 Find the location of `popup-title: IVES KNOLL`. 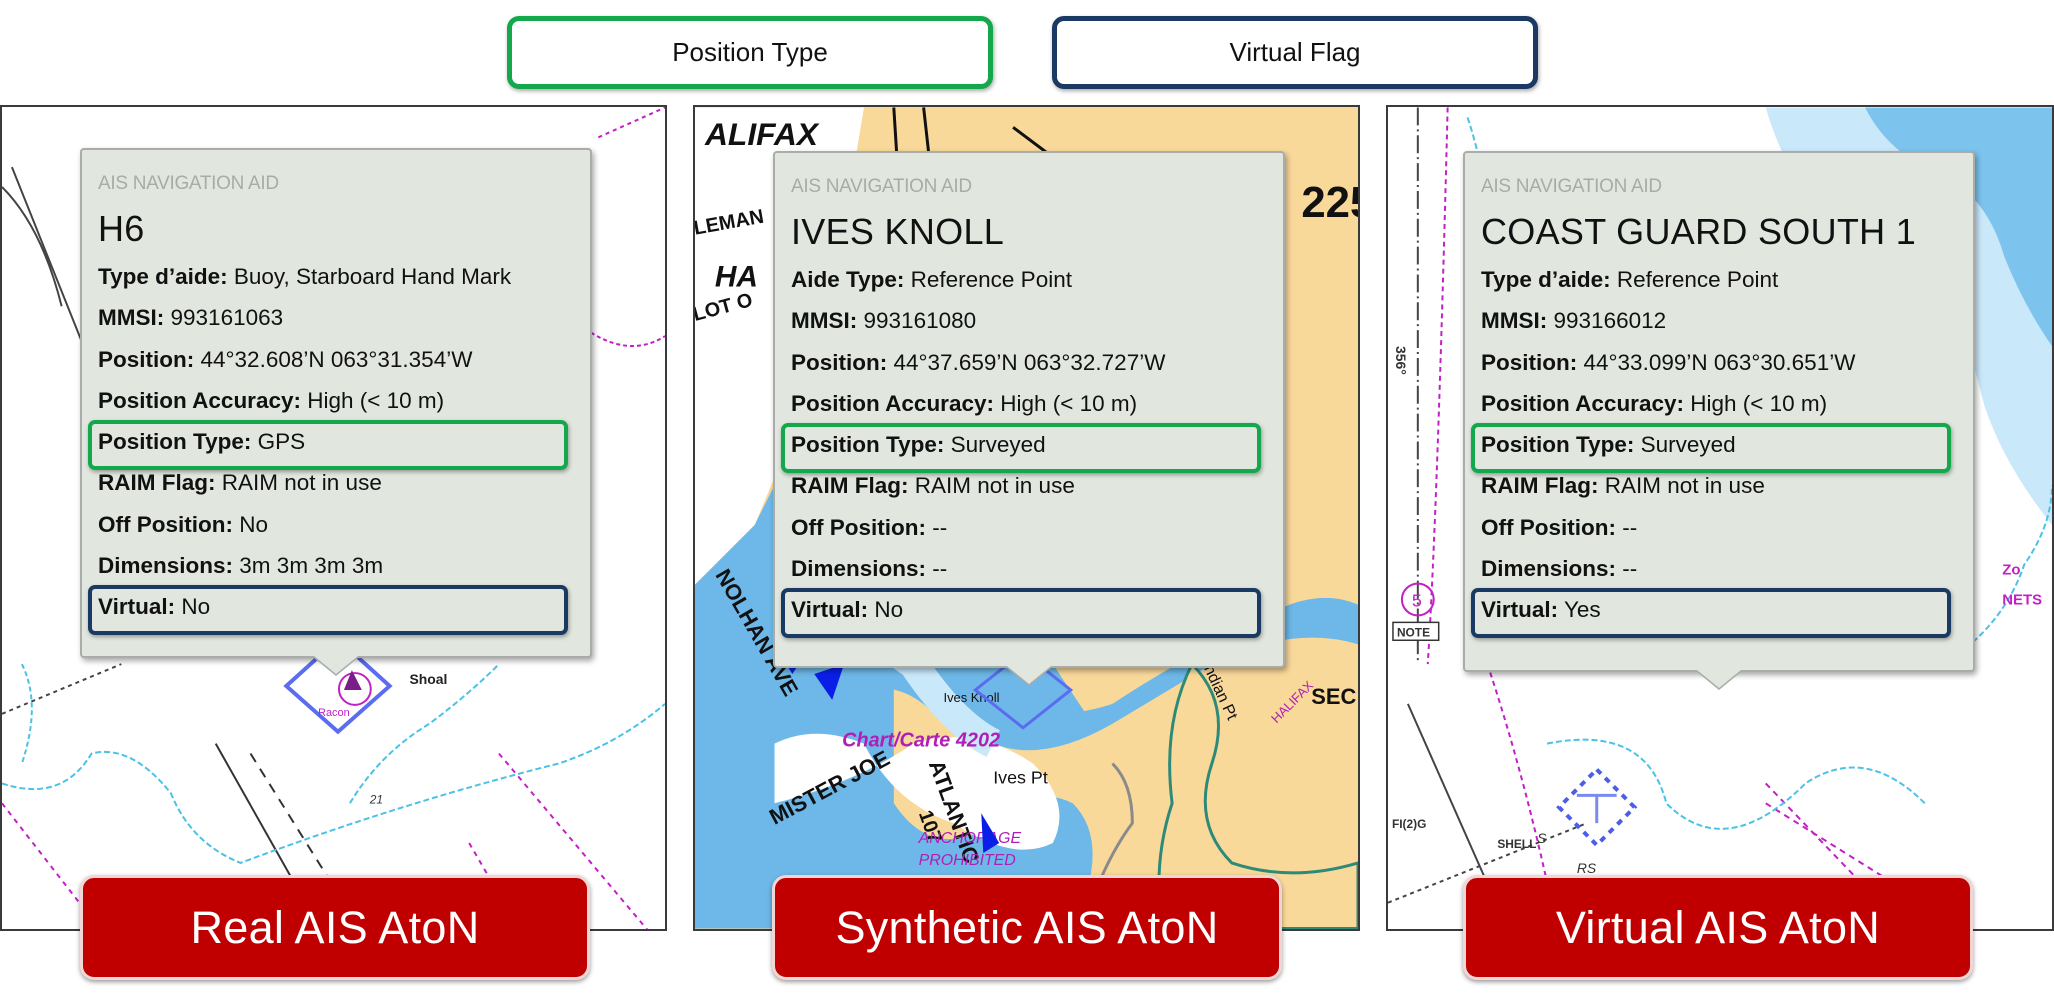

popup-title: IVES KNOLL is located at coordinates (898, 231).